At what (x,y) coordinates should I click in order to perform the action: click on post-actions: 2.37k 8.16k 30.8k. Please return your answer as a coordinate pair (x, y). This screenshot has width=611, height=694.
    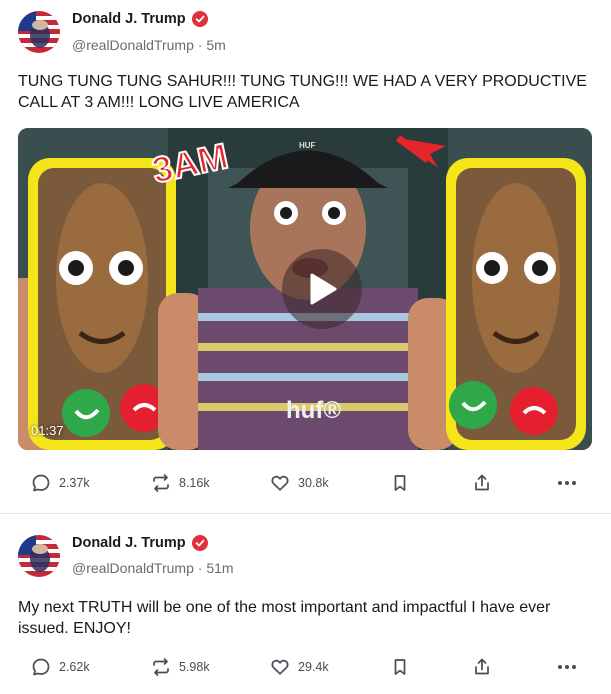
    Looking at the image, I should click on (305, 483).